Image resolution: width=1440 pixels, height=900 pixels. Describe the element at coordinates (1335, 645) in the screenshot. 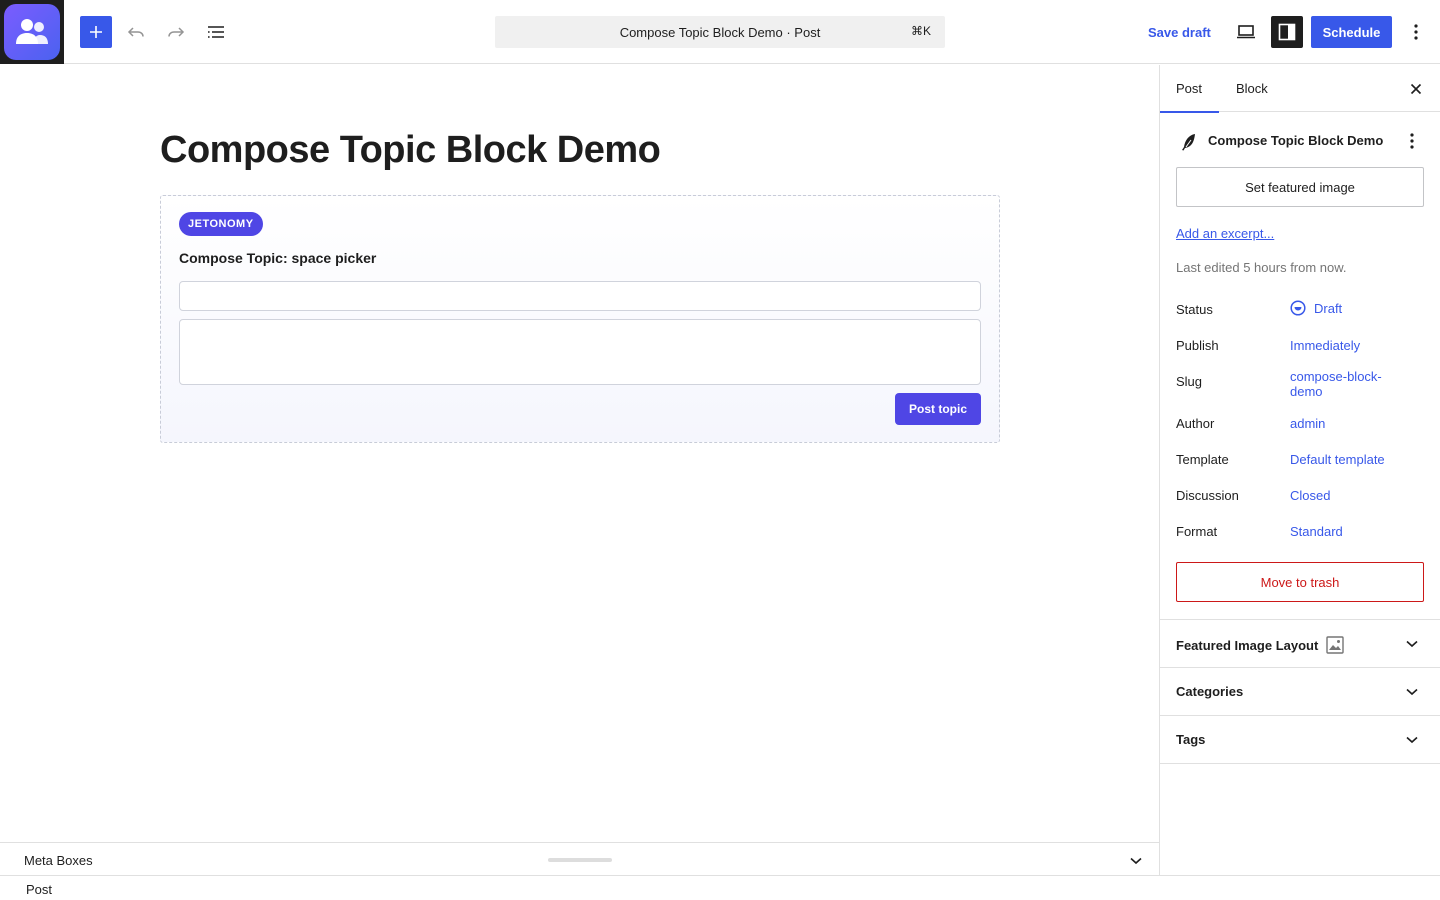

I see `image-icon` at that location.